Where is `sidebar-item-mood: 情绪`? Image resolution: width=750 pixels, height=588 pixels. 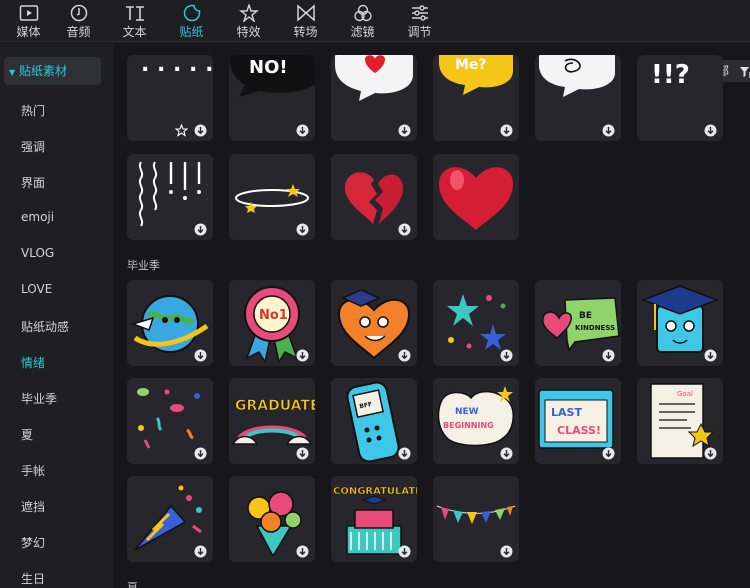
sidebar-item-mood: 情绪 is located at coordinates (33, 362).